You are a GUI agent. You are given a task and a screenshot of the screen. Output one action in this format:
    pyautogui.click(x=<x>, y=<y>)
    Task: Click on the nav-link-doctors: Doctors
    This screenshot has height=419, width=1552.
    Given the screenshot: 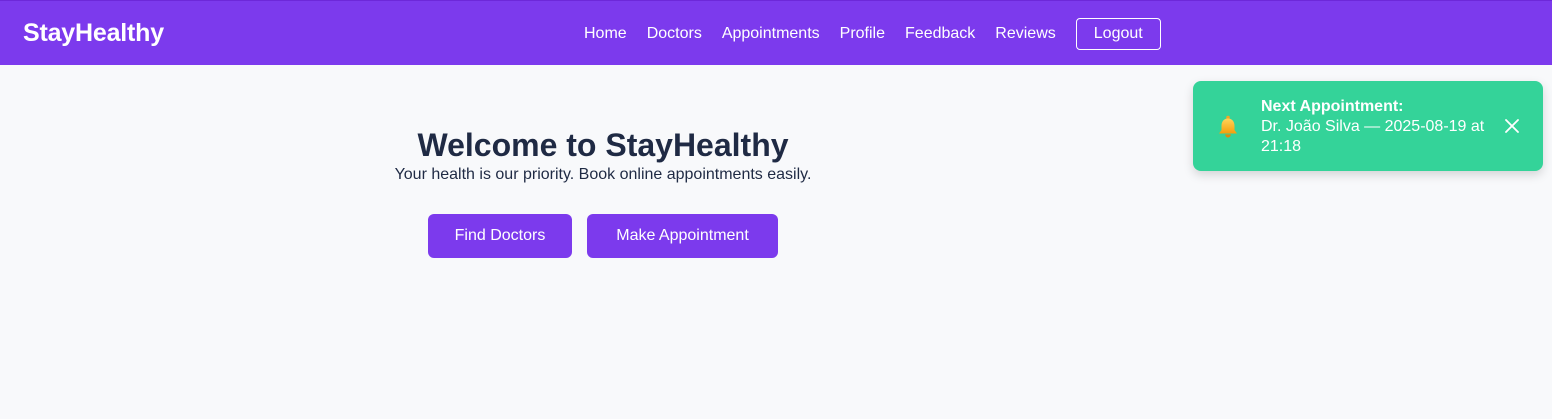 What is the action you would take?
    pyautogui.click(x=674, y=34)
    